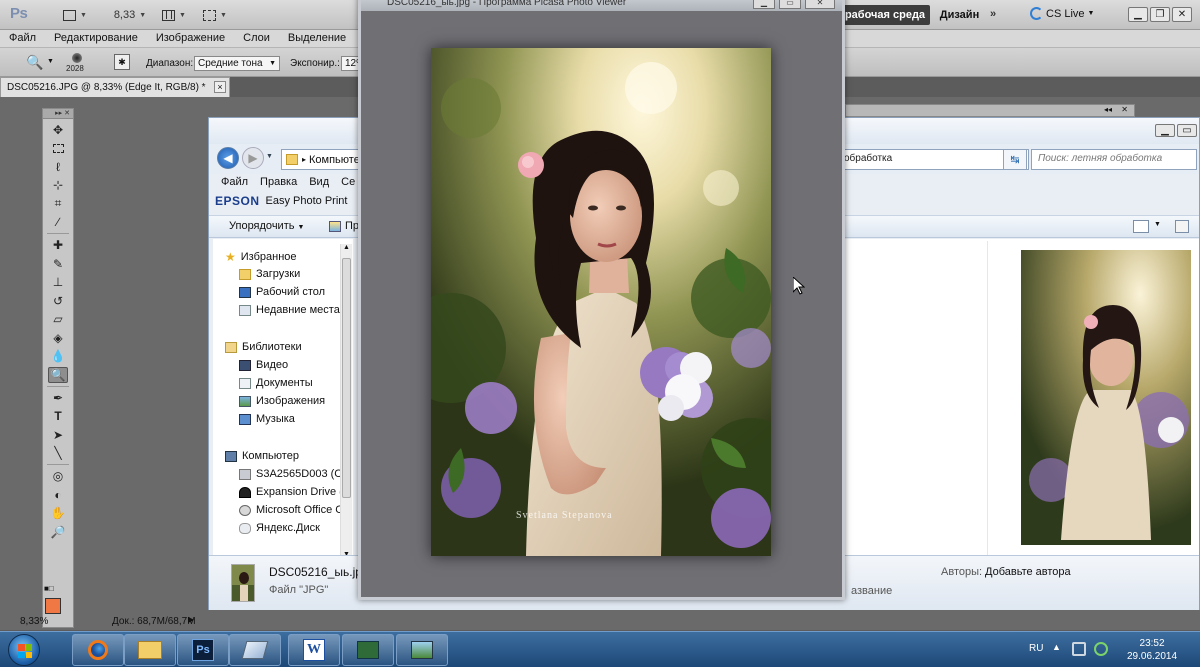  I want to click on nav-yandex-disk: Яндекс.Диск, so click(279, 528).